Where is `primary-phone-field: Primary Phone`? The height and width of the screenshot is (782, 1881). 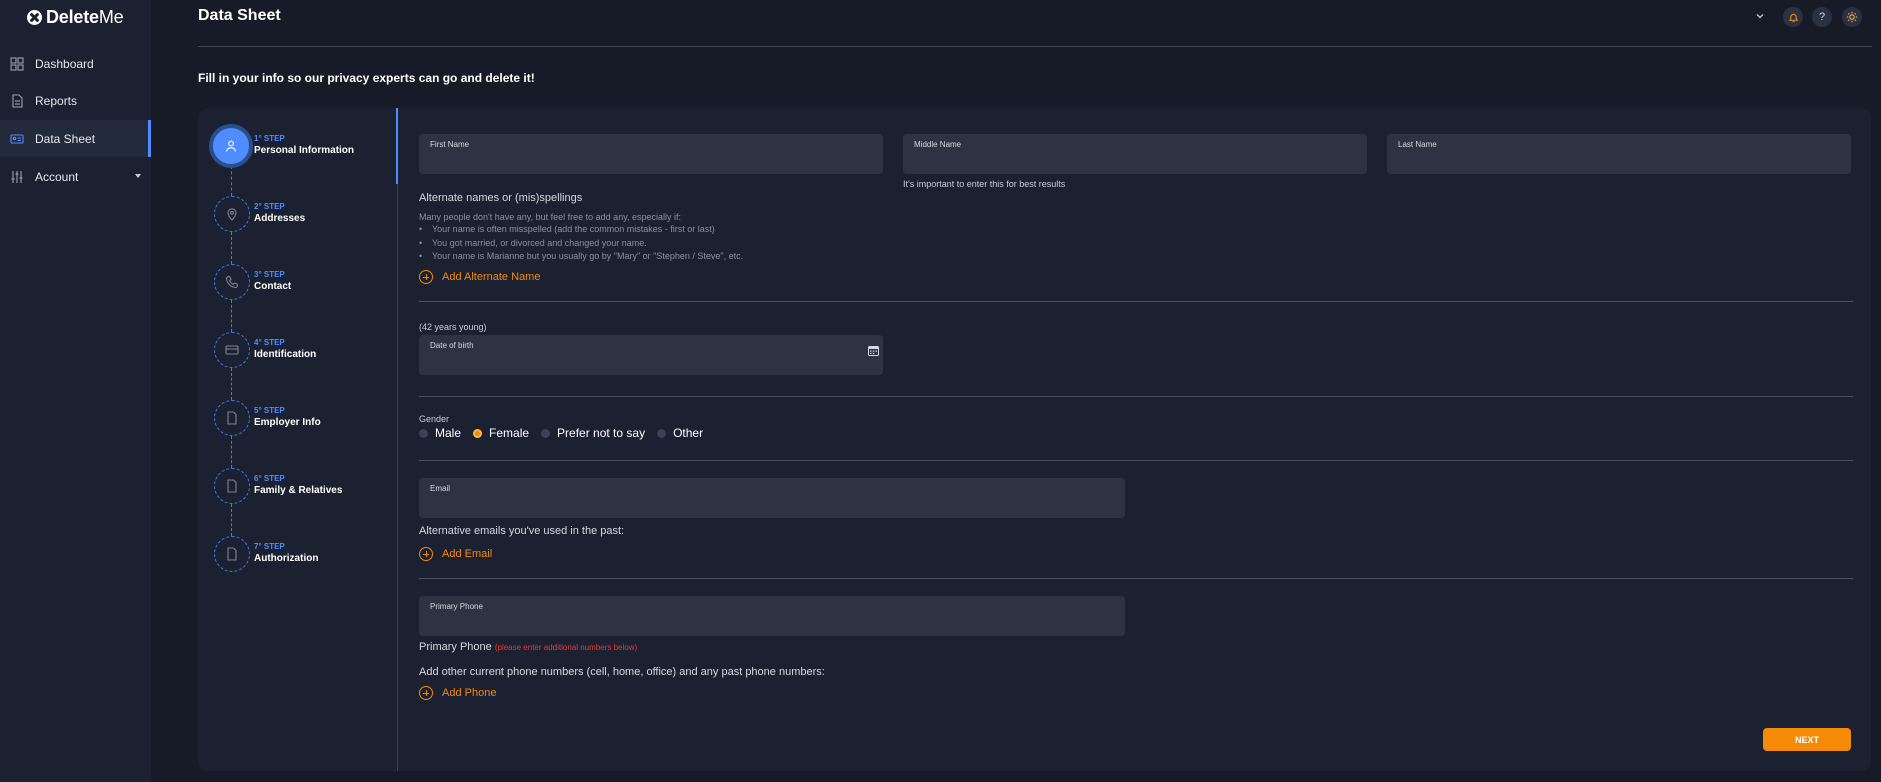 primary-phone-field: Primary Phone is located at coordinates (772, 616).